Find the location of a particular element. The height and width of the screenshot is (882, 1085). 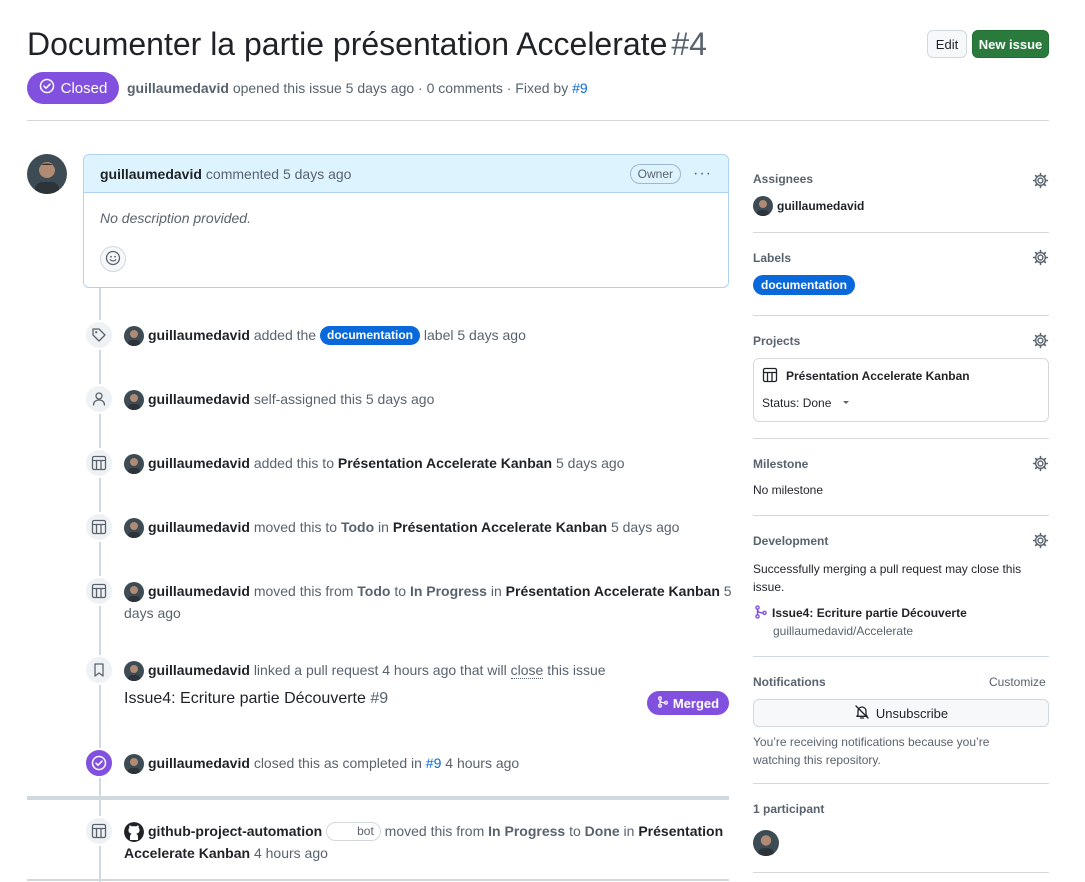

bookmark-icon is located at coordinates (99, 670).